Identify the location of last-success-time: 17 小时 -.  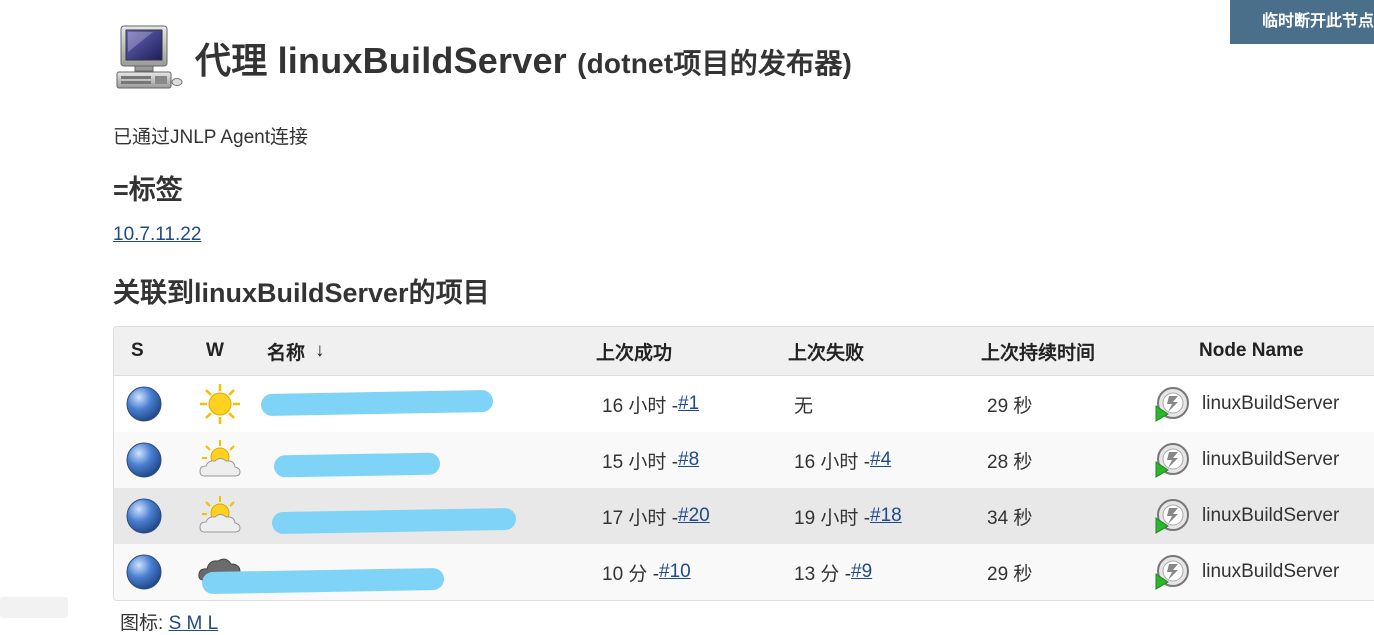
(640, 518).